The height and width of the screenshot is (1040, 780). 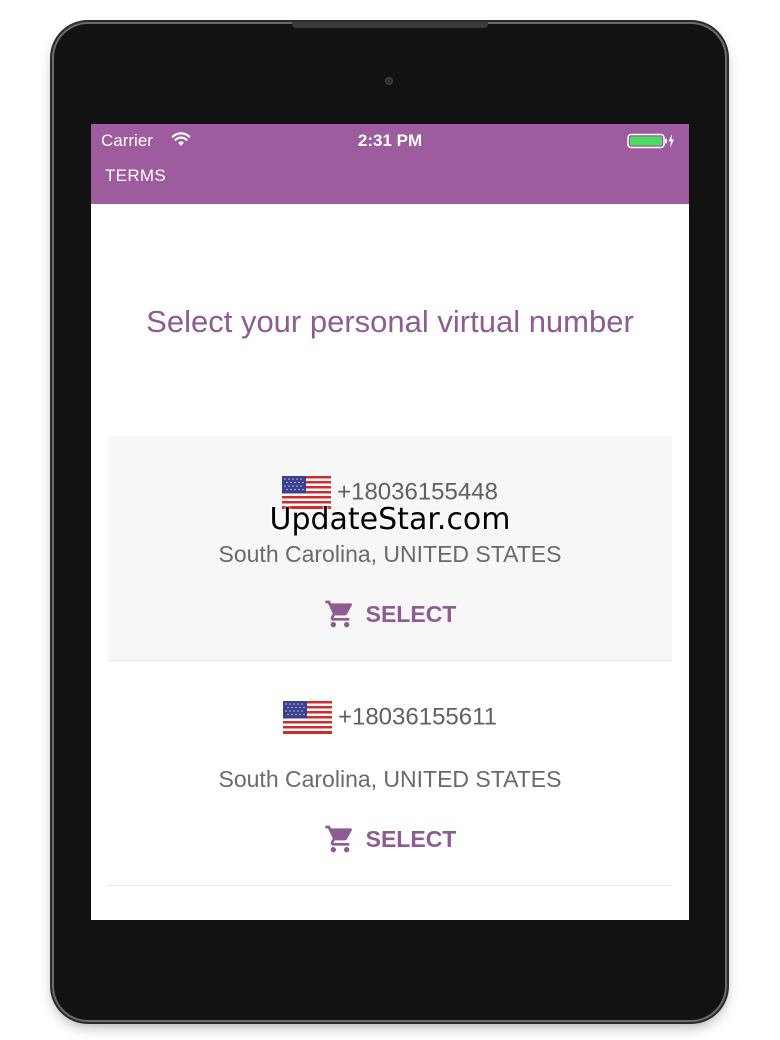 What do you see at coordinates (417, 717) in the screenshot?
I see `phone-number: +18036155611` at bounding box center [417, 717].